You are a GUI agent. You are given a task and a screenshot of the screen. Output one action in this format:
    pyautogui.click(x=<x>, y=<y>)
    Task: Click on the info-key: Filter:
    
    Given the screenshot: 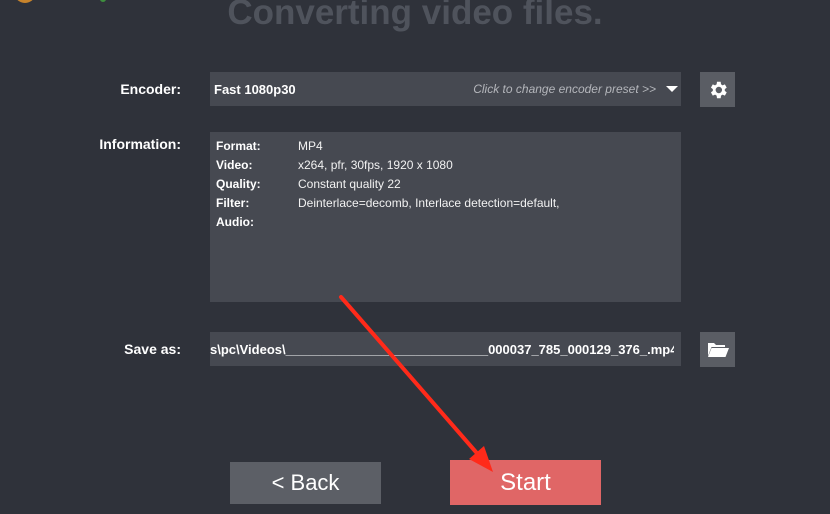 What is the action you would take?
    pyautogui.click(x=233, y=203)
    